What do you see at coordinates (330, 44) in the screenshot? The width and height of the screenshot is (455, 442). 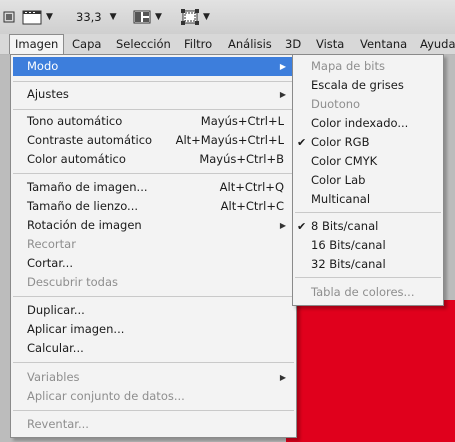 I see `menu-vista: Vista` at bounding box center [330, 44].